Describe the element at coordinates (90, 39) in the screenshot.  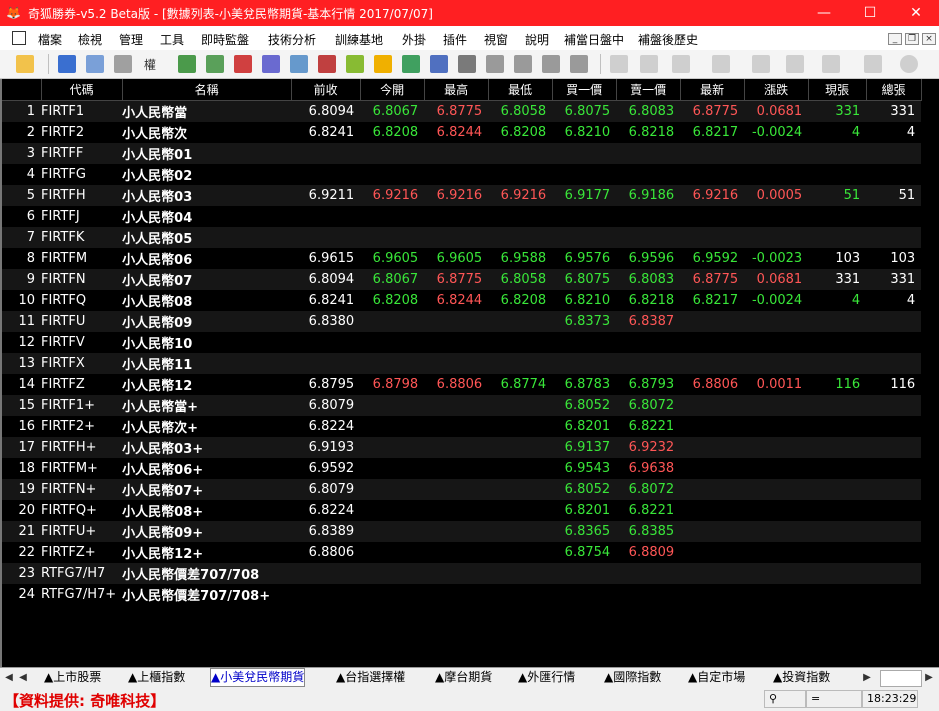
I see `menu-view: 檢視` at that location.